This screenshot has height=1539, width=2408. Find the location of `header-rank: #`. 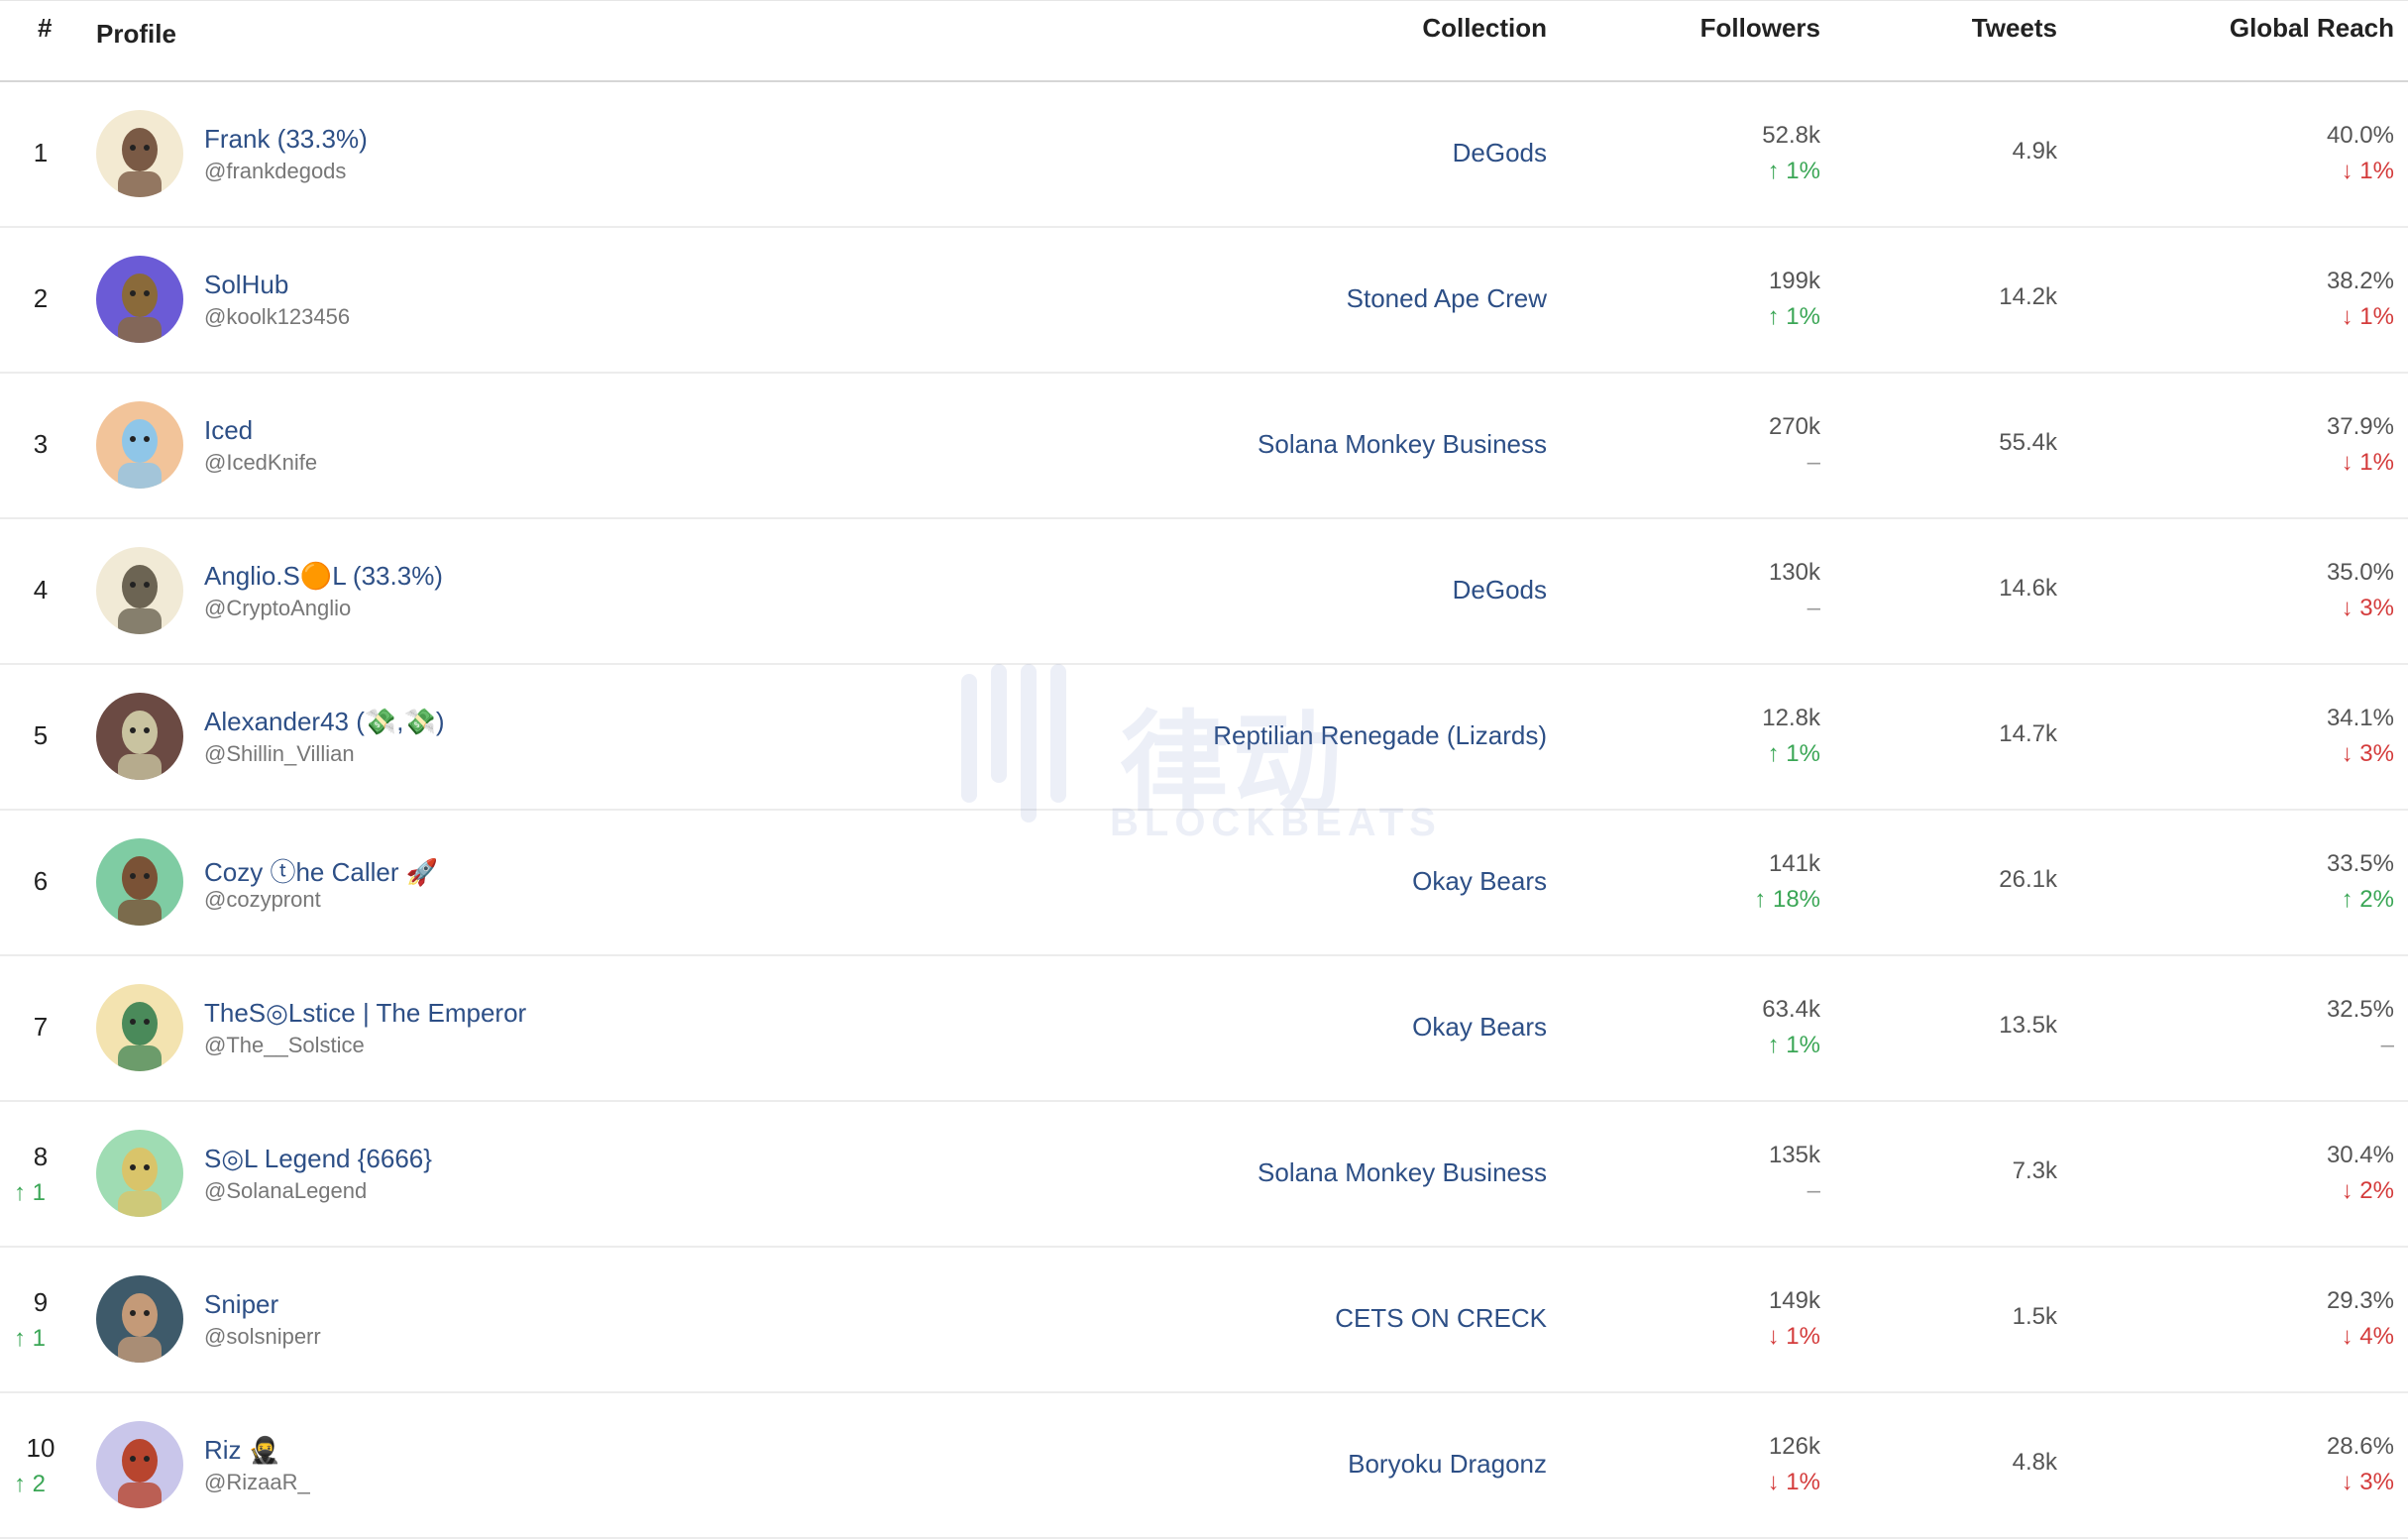

header-rank: # is located at coordinates (45, 29).